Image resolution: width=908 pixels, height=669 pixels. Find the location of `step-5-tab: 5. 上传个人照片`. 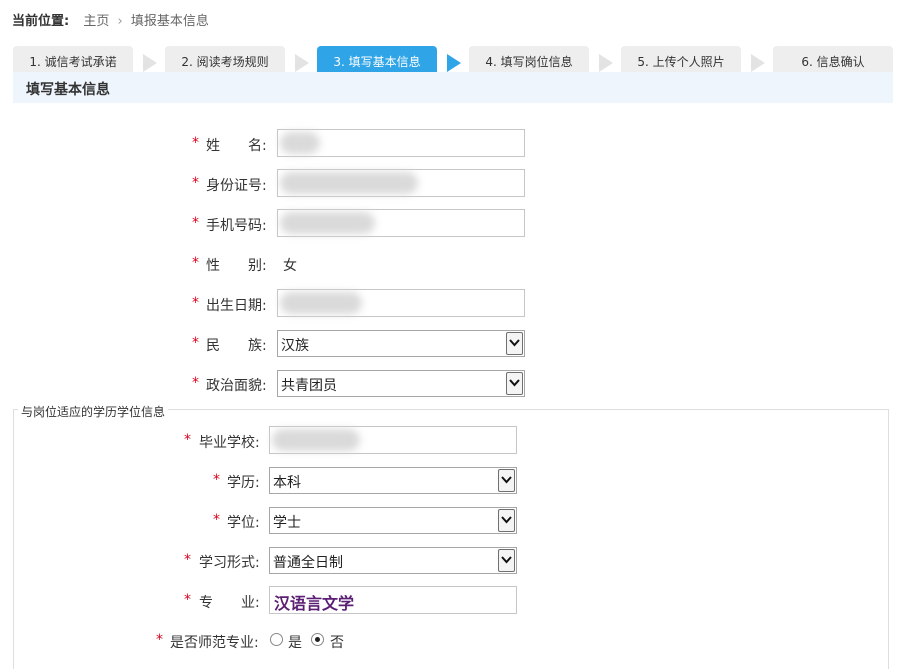

step-5-tab: 5. 上传个人照片 is located at coordinates (681, 59).